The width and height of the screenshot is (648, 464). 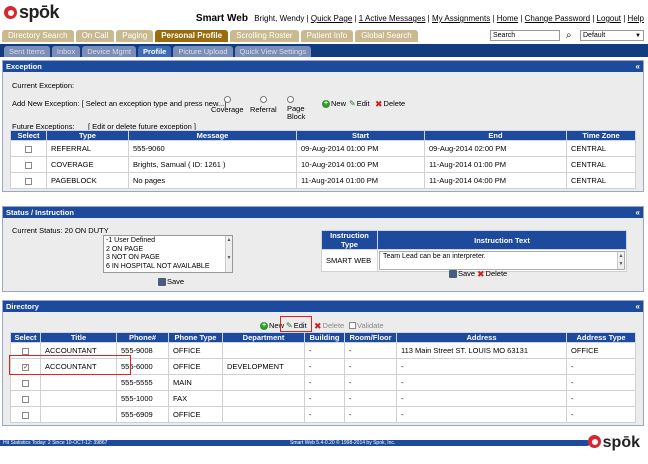 What do you see at coordinates (601, 135) in the screenshot?
I see `col-time-zone: Time Zone` at bounding box center [601, 135].